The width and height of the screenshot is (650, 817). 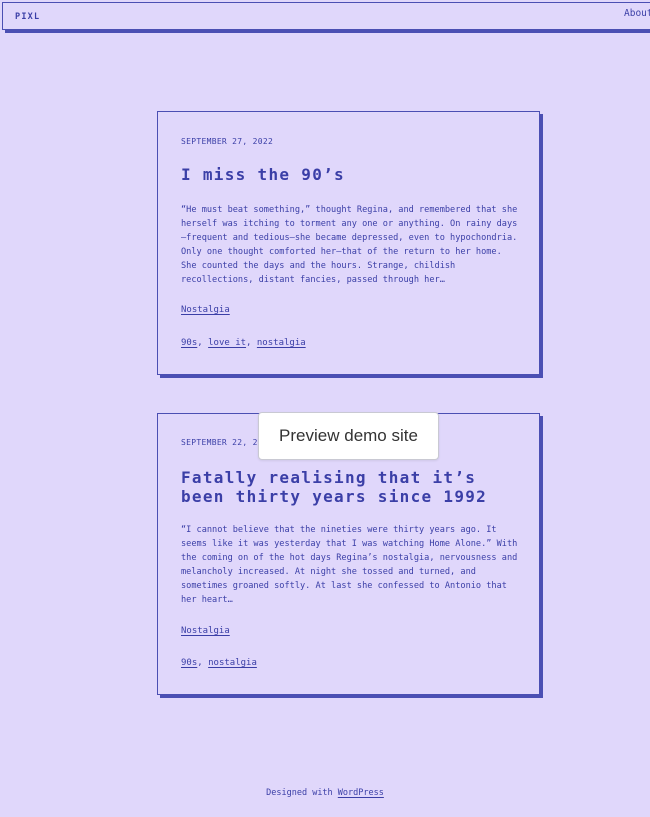 What do you see at coordinates (326, 16) in the screenshot?
I see `site-header: PIXL` at bounding box center [326, 16].